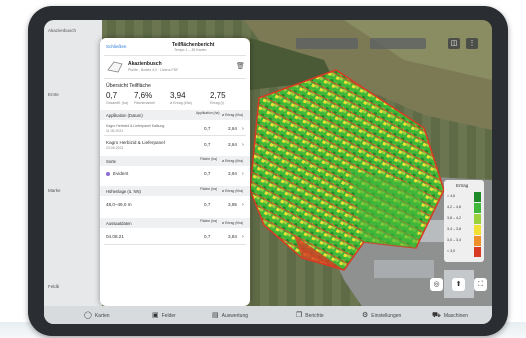  Describe the element at coordinates (232, 204) in the screenshot. I see `row-yield: 3,85` at that location.